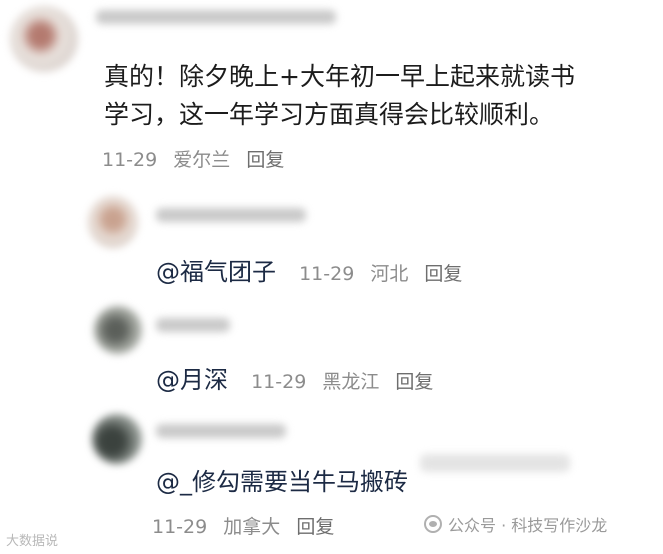 The height and width of the screenshot is (554, 663). What do you see at coordinates (202, 160) in the screenshot?
I see `comment-location: 爱尔兰` at bounding box center [202, 160].